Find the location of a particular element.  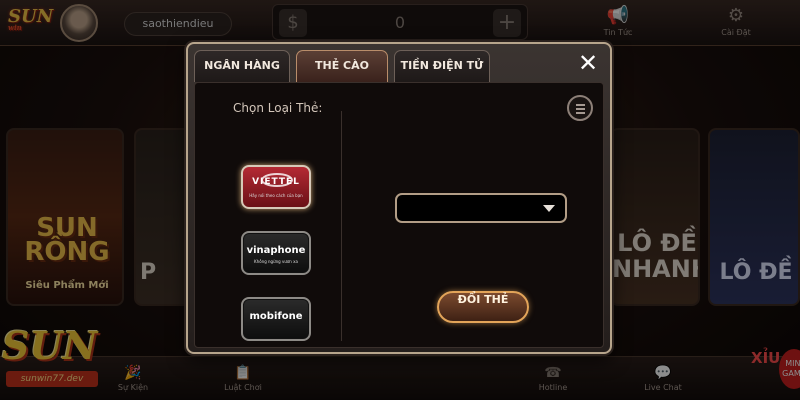

chevron-down-icon is located at coordinates (549, 208).